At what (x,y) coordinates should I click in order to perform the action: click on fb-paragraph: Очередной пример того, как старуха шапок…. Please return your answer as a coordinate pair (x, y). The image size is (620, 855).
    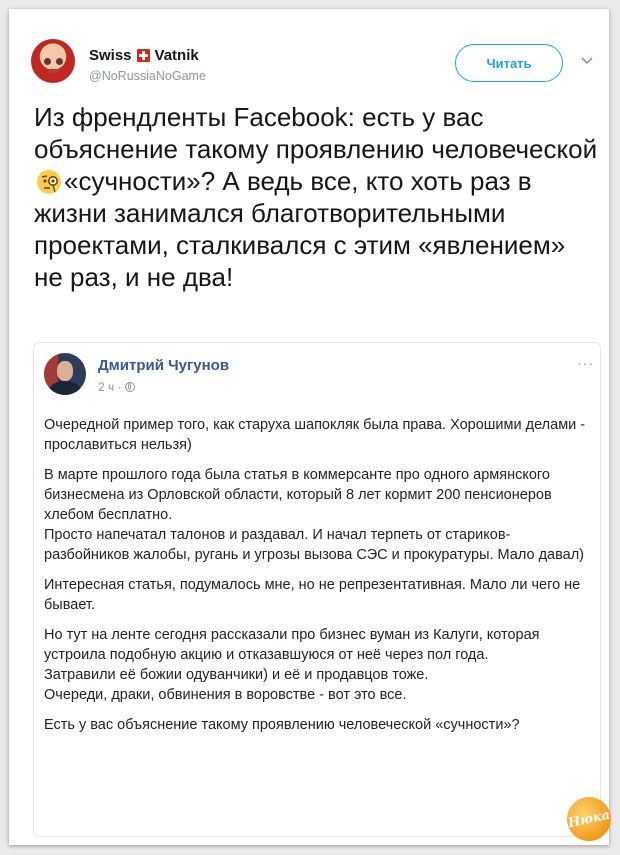
    Looking at the image, I should click on (315, 435).